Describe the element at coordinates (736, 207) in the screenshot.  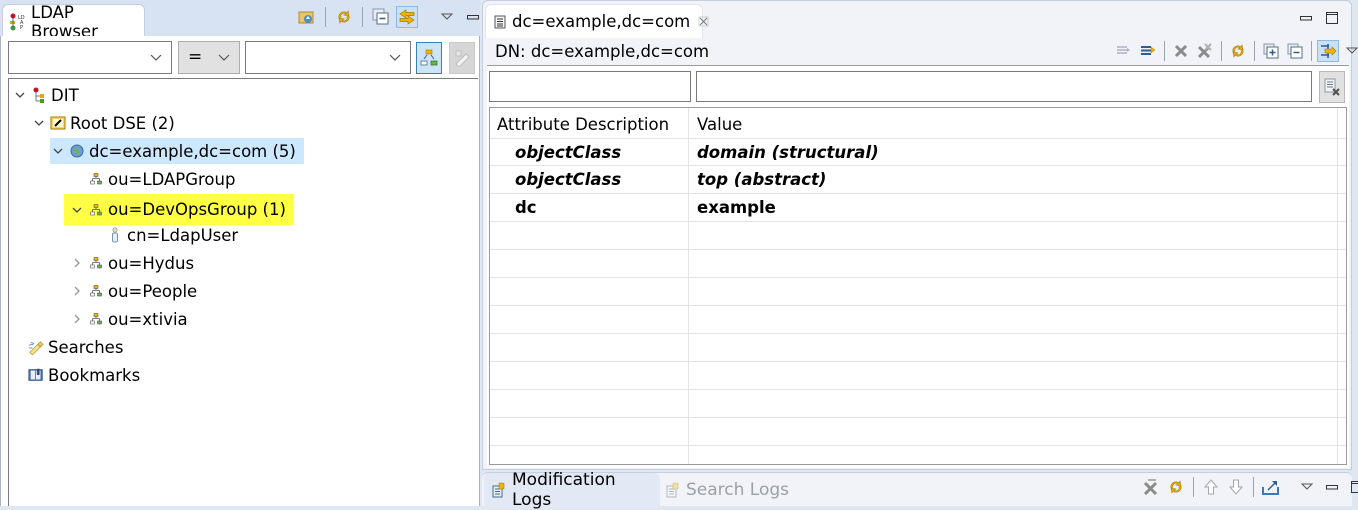
I see `value-cell: example` at that location.